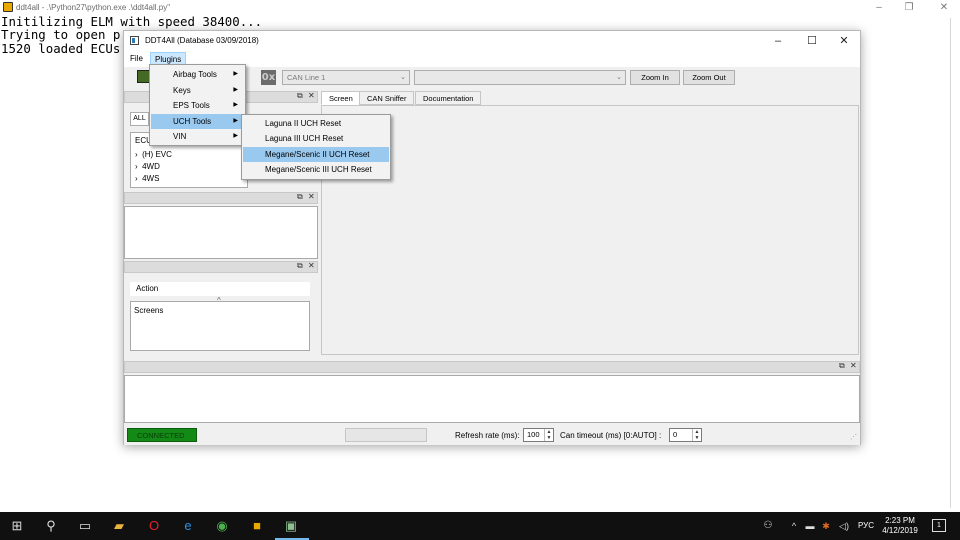  What do you see at coordinates (220, 289) in the screenshot?
I see `action-header: Action` at bounding box center [220, 289].